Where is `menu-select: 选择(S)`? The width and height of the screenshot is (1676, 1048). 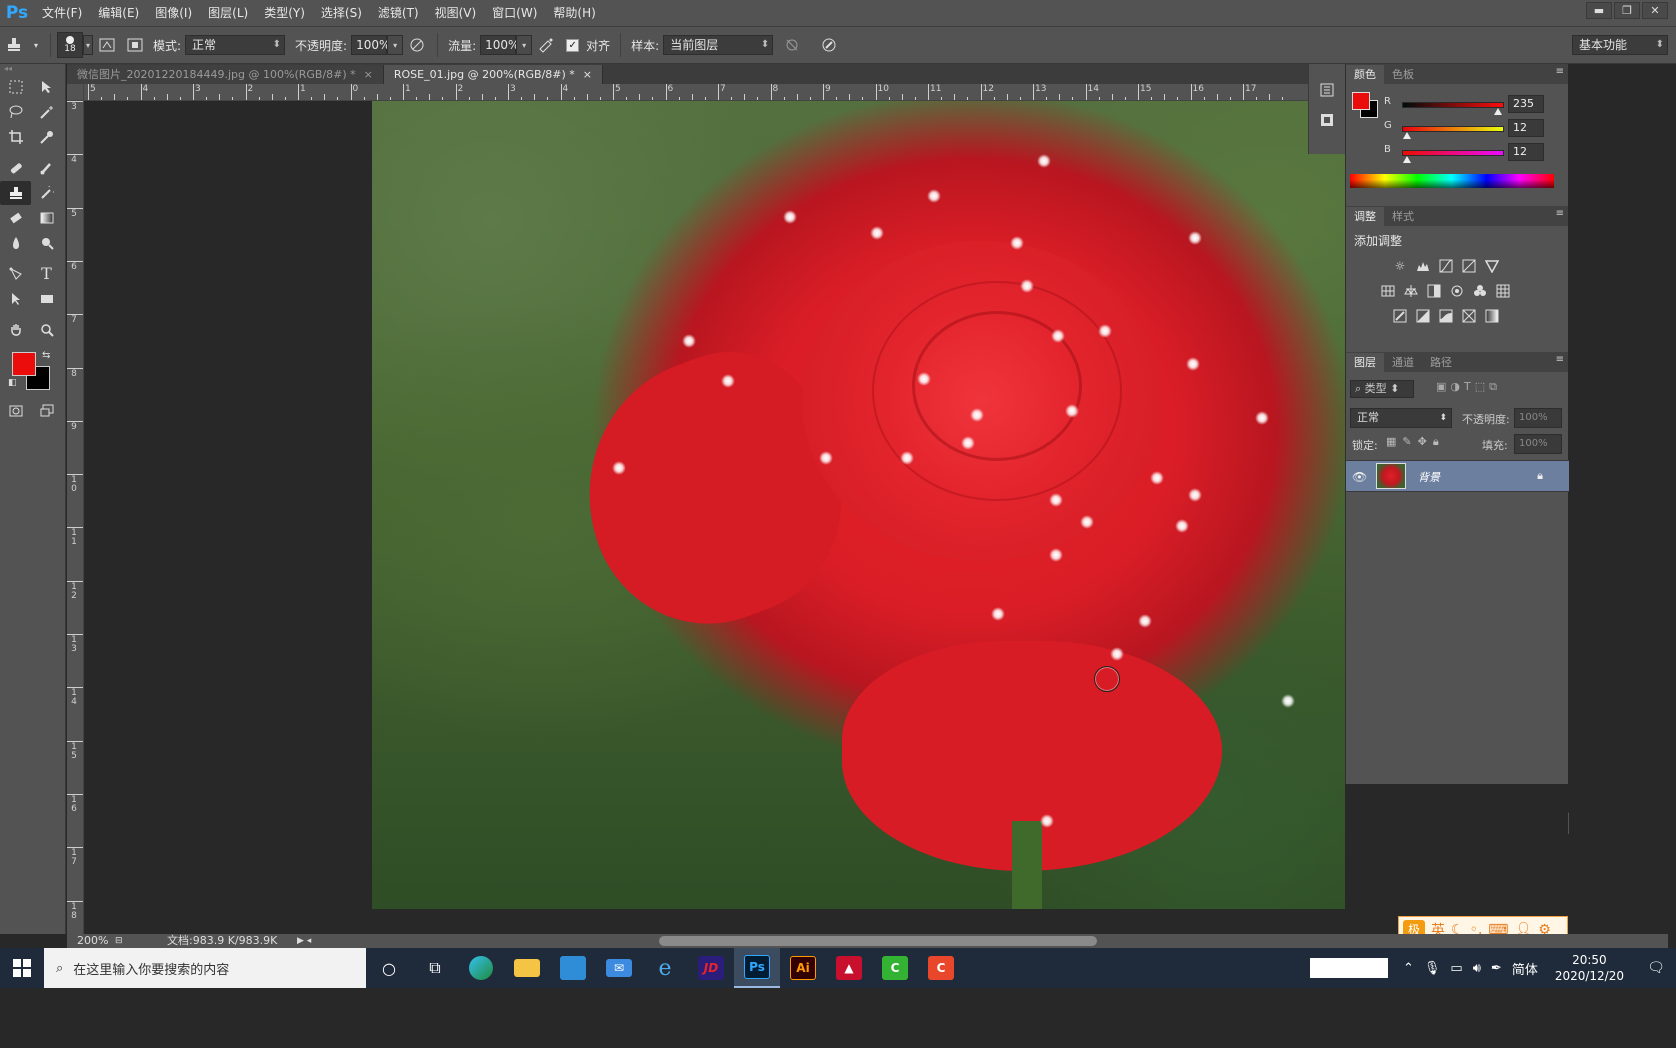 menu-select: 选择(S) is located at coordinates (341, 13).